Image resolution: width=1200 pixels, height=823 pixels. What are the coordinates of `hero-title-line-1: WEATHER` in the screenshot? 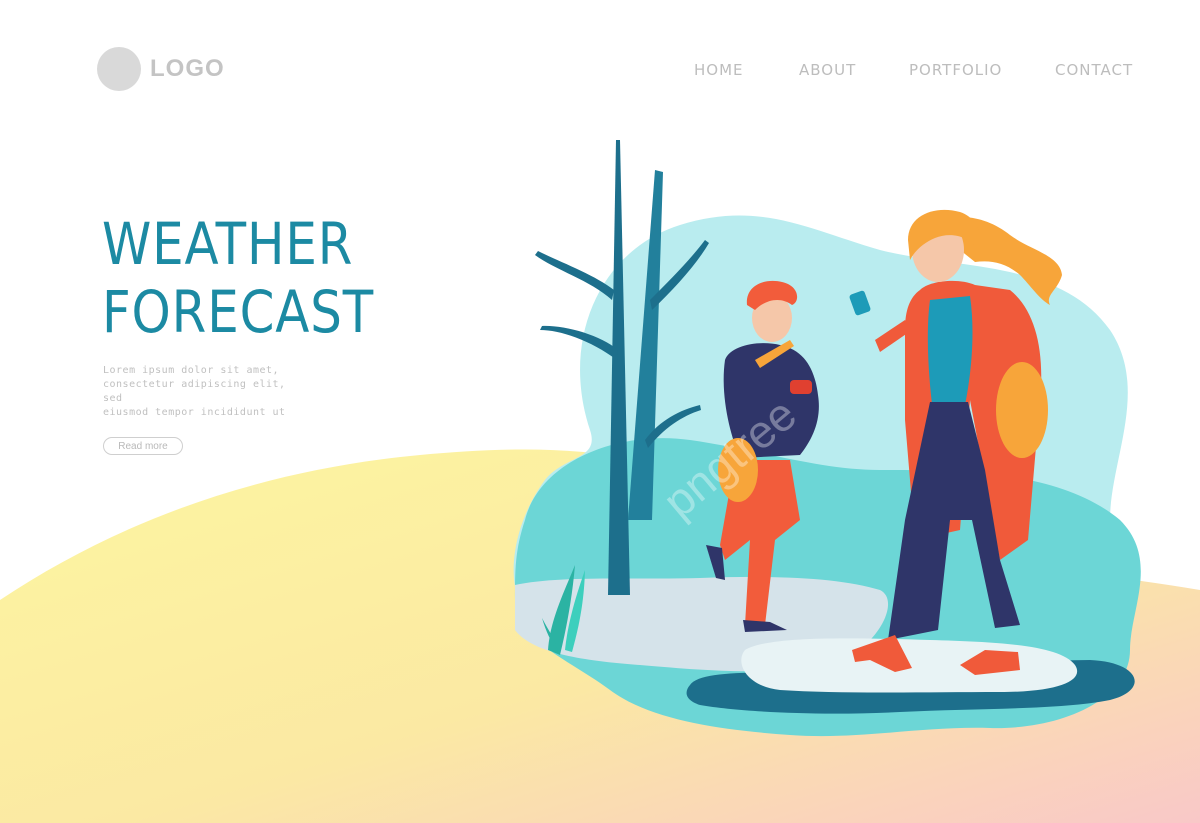 It's located at (228, 244).